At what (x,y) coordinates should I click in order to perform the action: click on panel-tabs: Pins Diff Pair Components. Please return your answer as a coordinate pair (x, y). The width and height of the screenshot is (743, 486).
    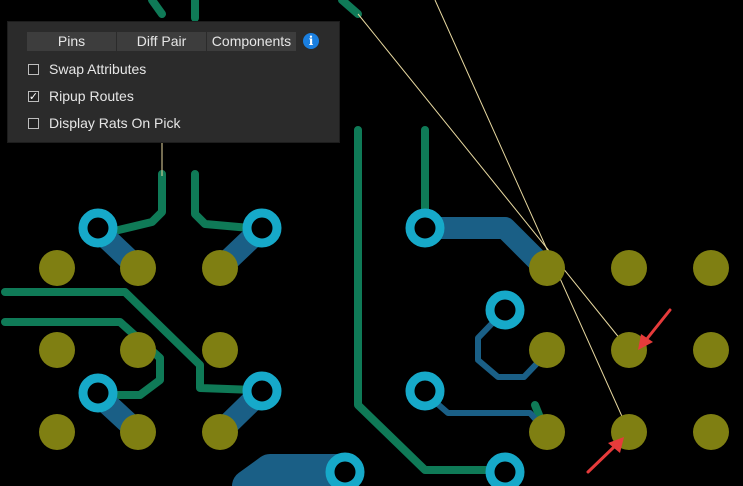
    Looking at the image, I should click on (162, 41).